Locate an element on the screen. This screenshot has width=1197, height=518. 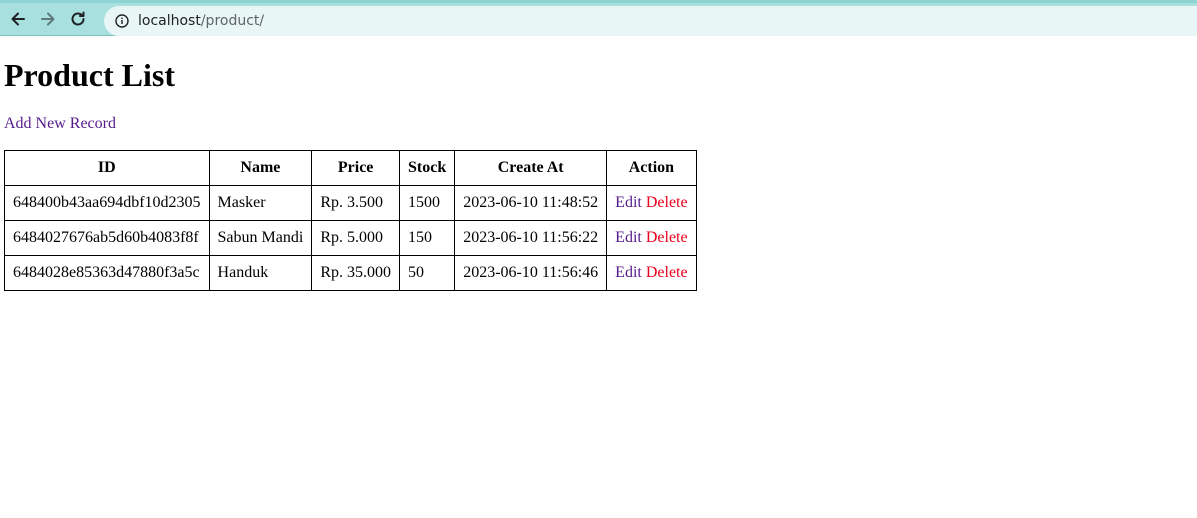
header-id: ID is located at coordinates (107, 168).